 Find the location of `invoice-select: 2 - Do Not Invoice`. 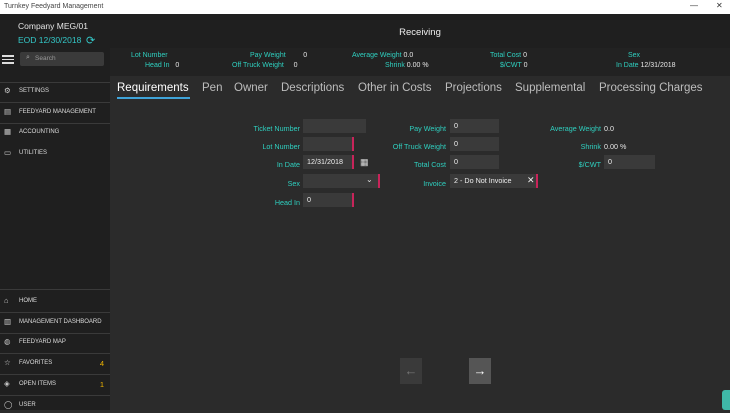

invoice-select: 2 - Do Not Invoice is located at coordinates (494, 181).